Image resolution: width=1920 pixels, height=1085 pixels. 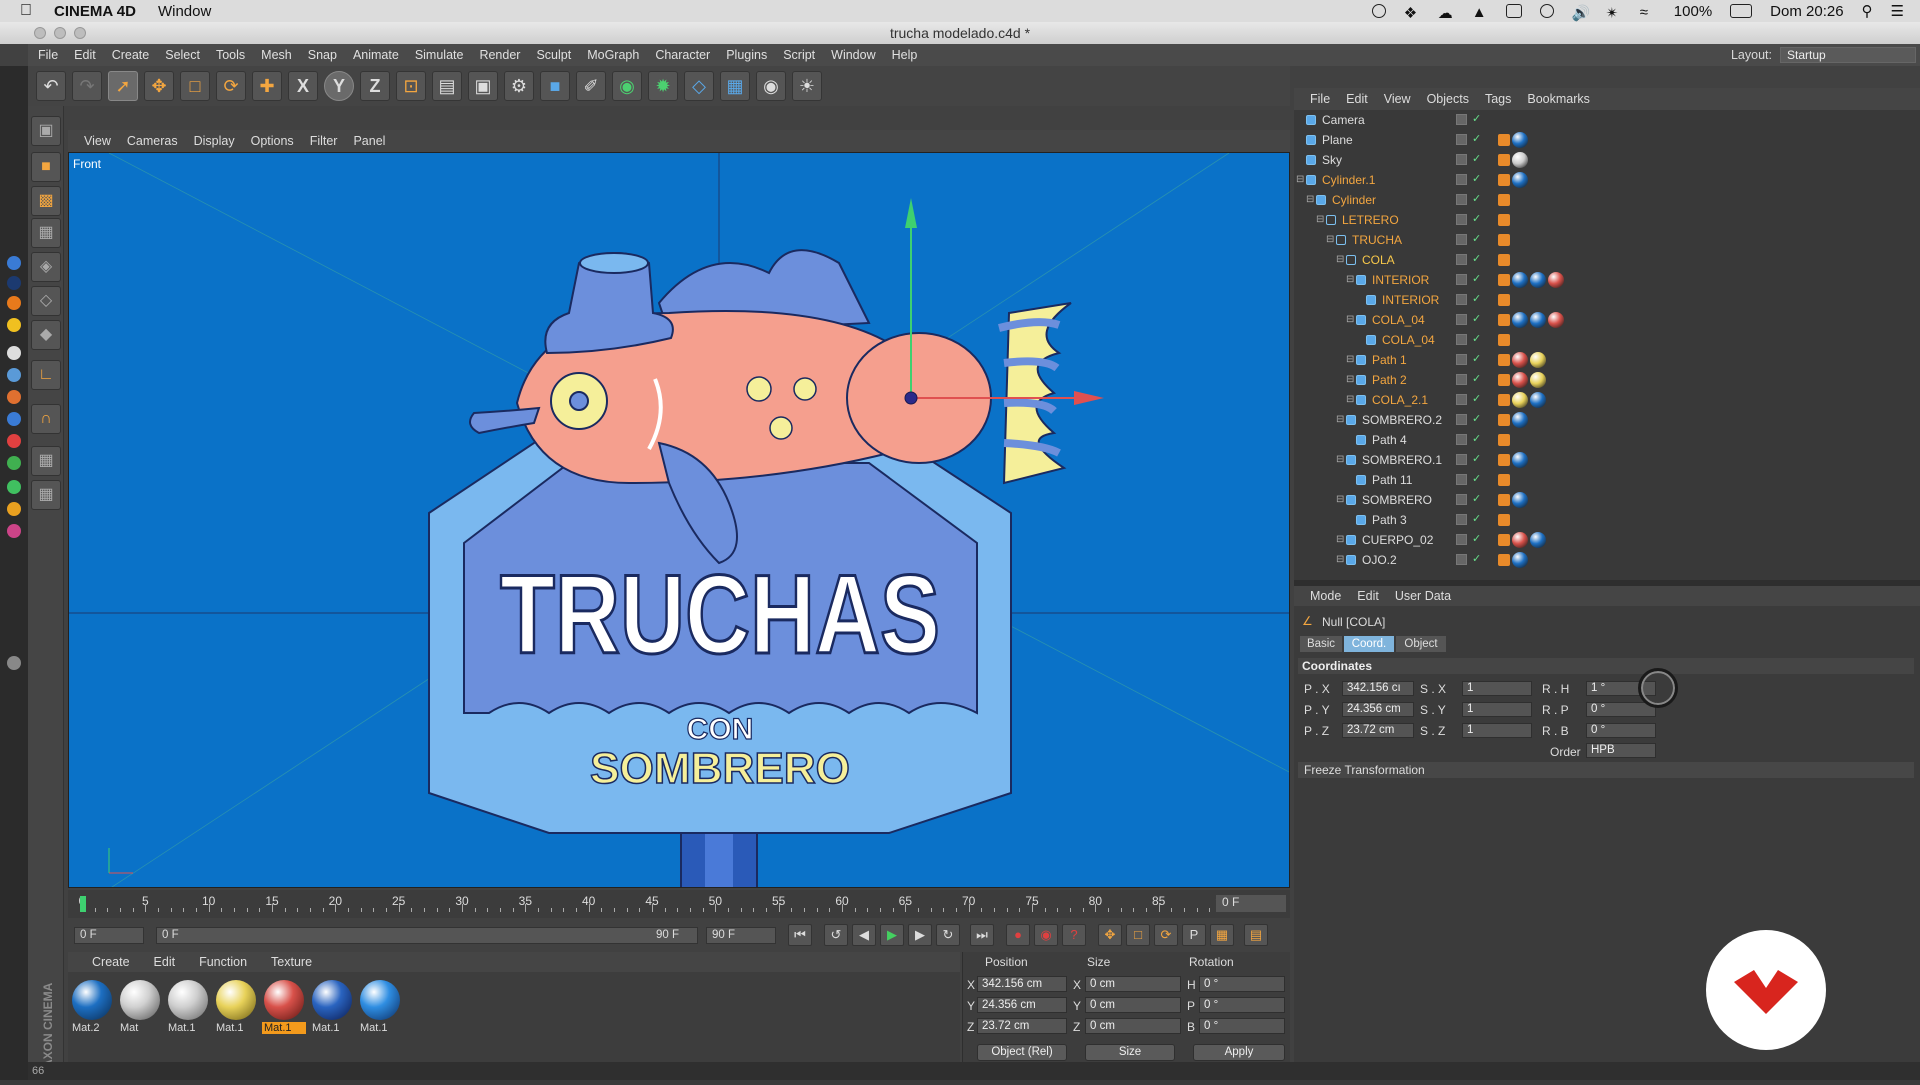 I want to click on menu-file: File, so click(x=48, y=55).